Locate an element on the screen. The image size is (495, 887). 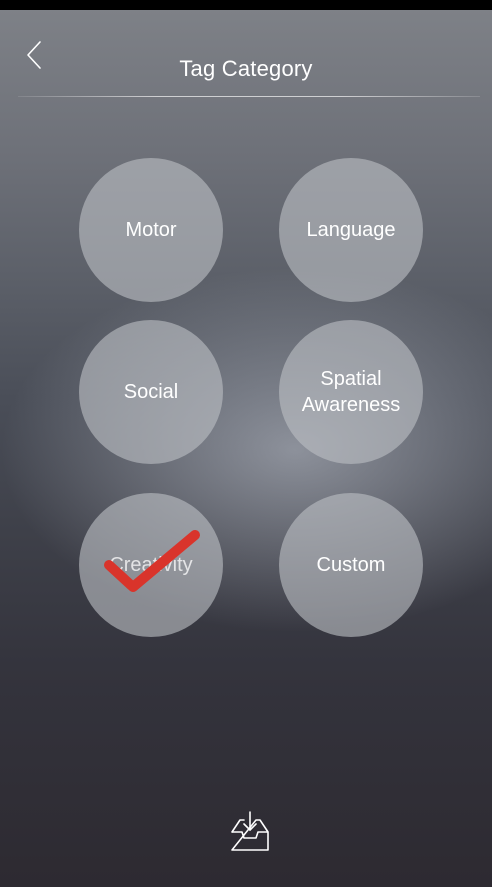
category-custom-button: Custom is located at coordinates (351, 565).